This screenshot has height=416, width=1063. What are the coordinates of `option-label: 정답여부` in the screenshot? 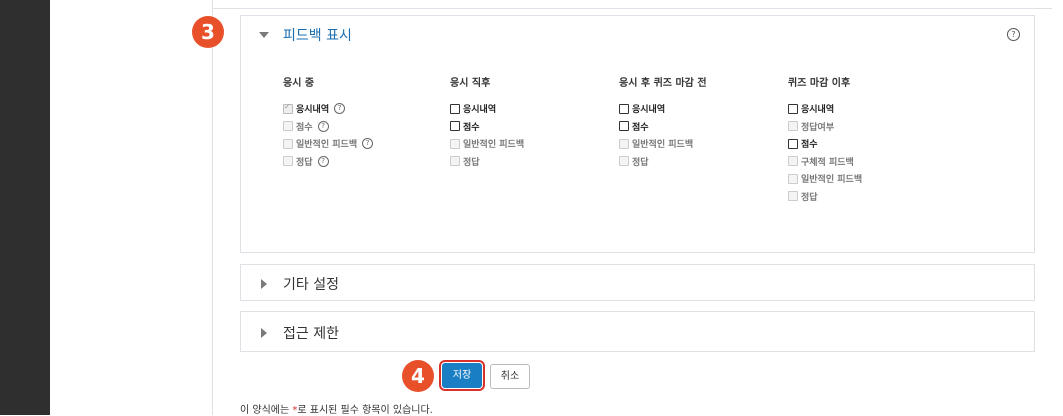 It's located at (818, 127).